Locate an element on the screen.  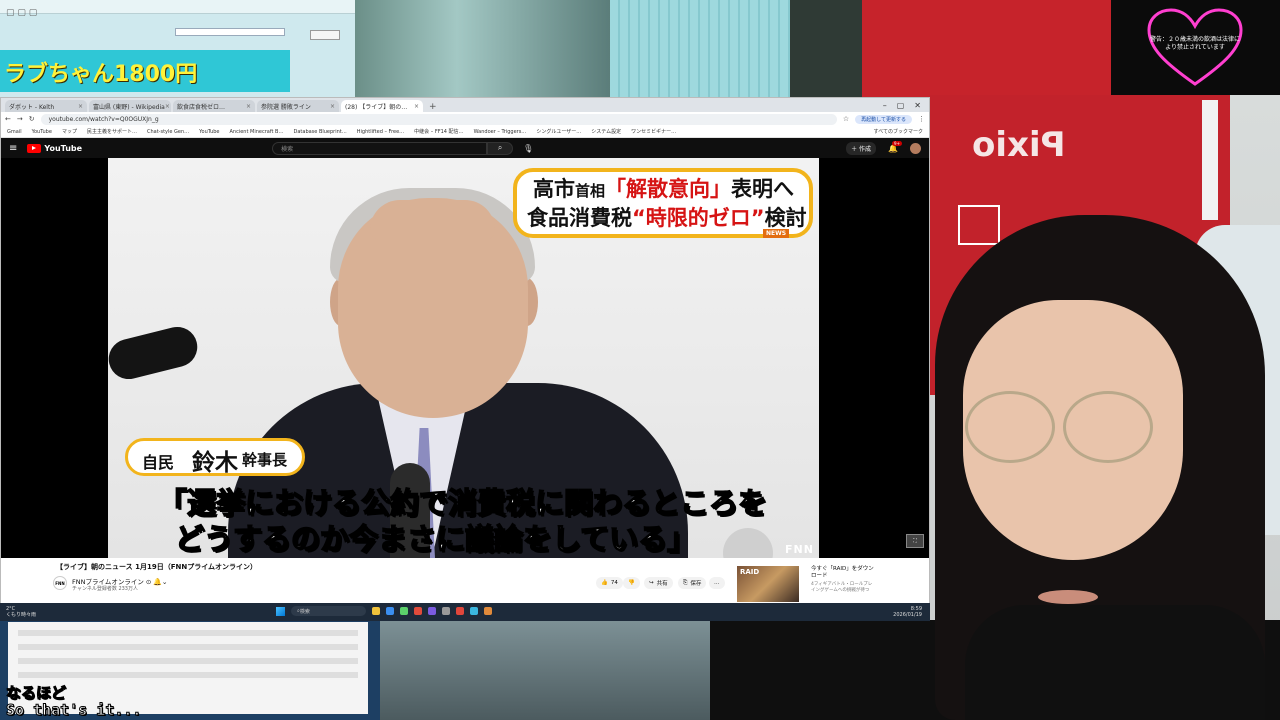
minimize-icon: – is located at coordinates (885, 105).